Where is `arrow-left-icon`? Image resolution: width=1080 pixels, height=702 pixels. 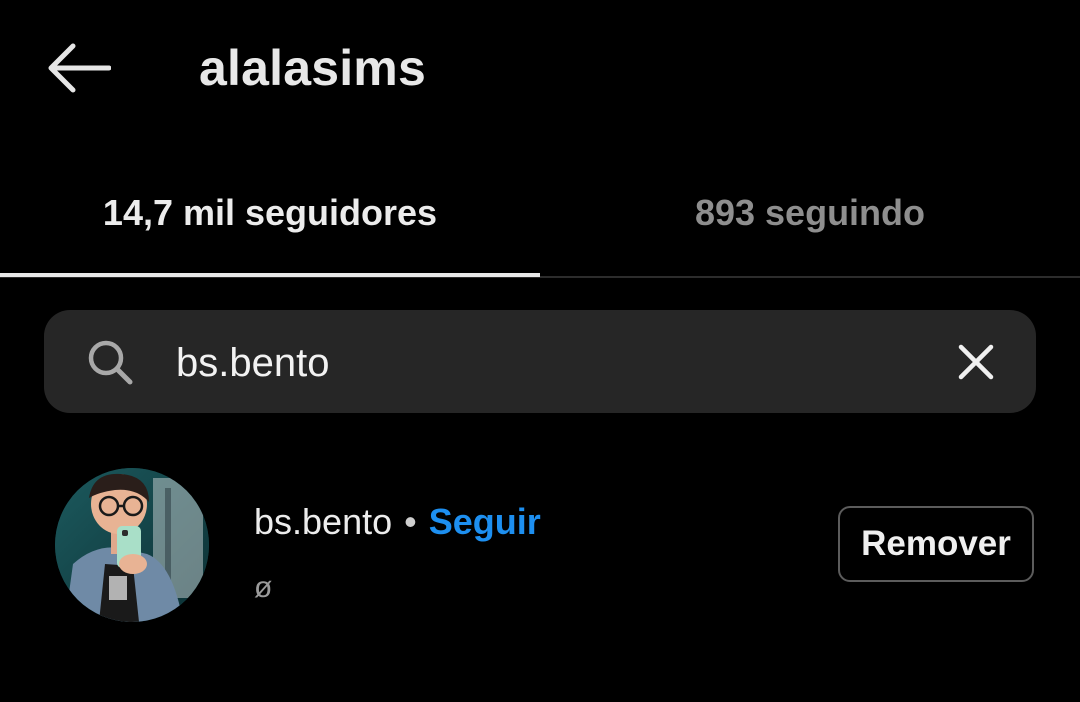
arrow-left-icon is located at coordinates (79, 68).